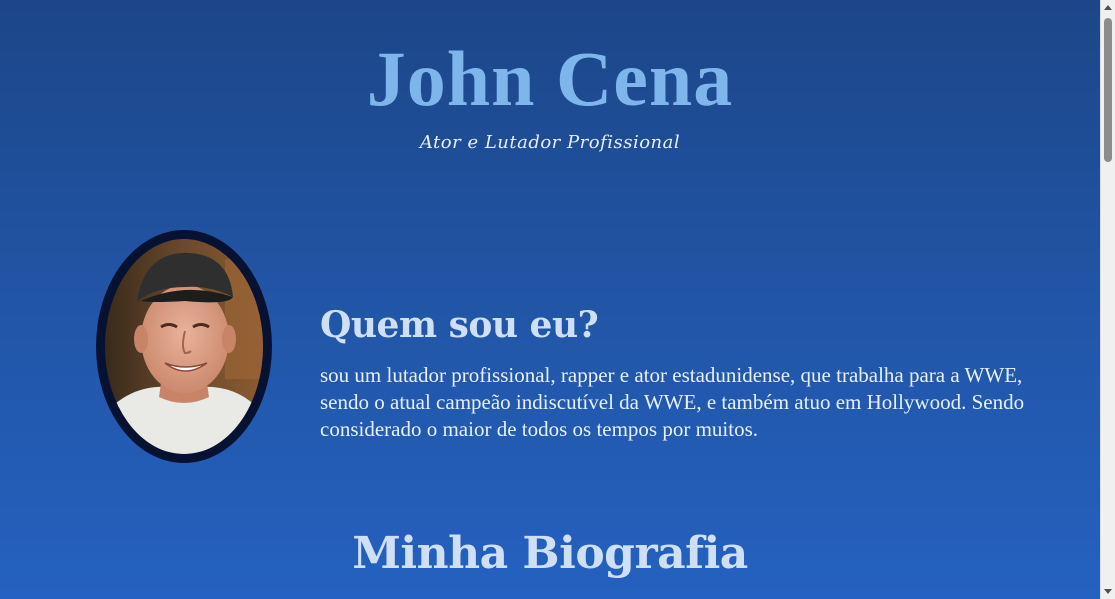  What do you see at coordinates (1108, 591) in the screenshot?
I see `scroll-down-arrow-icon` at bounding box center [1108, 591].